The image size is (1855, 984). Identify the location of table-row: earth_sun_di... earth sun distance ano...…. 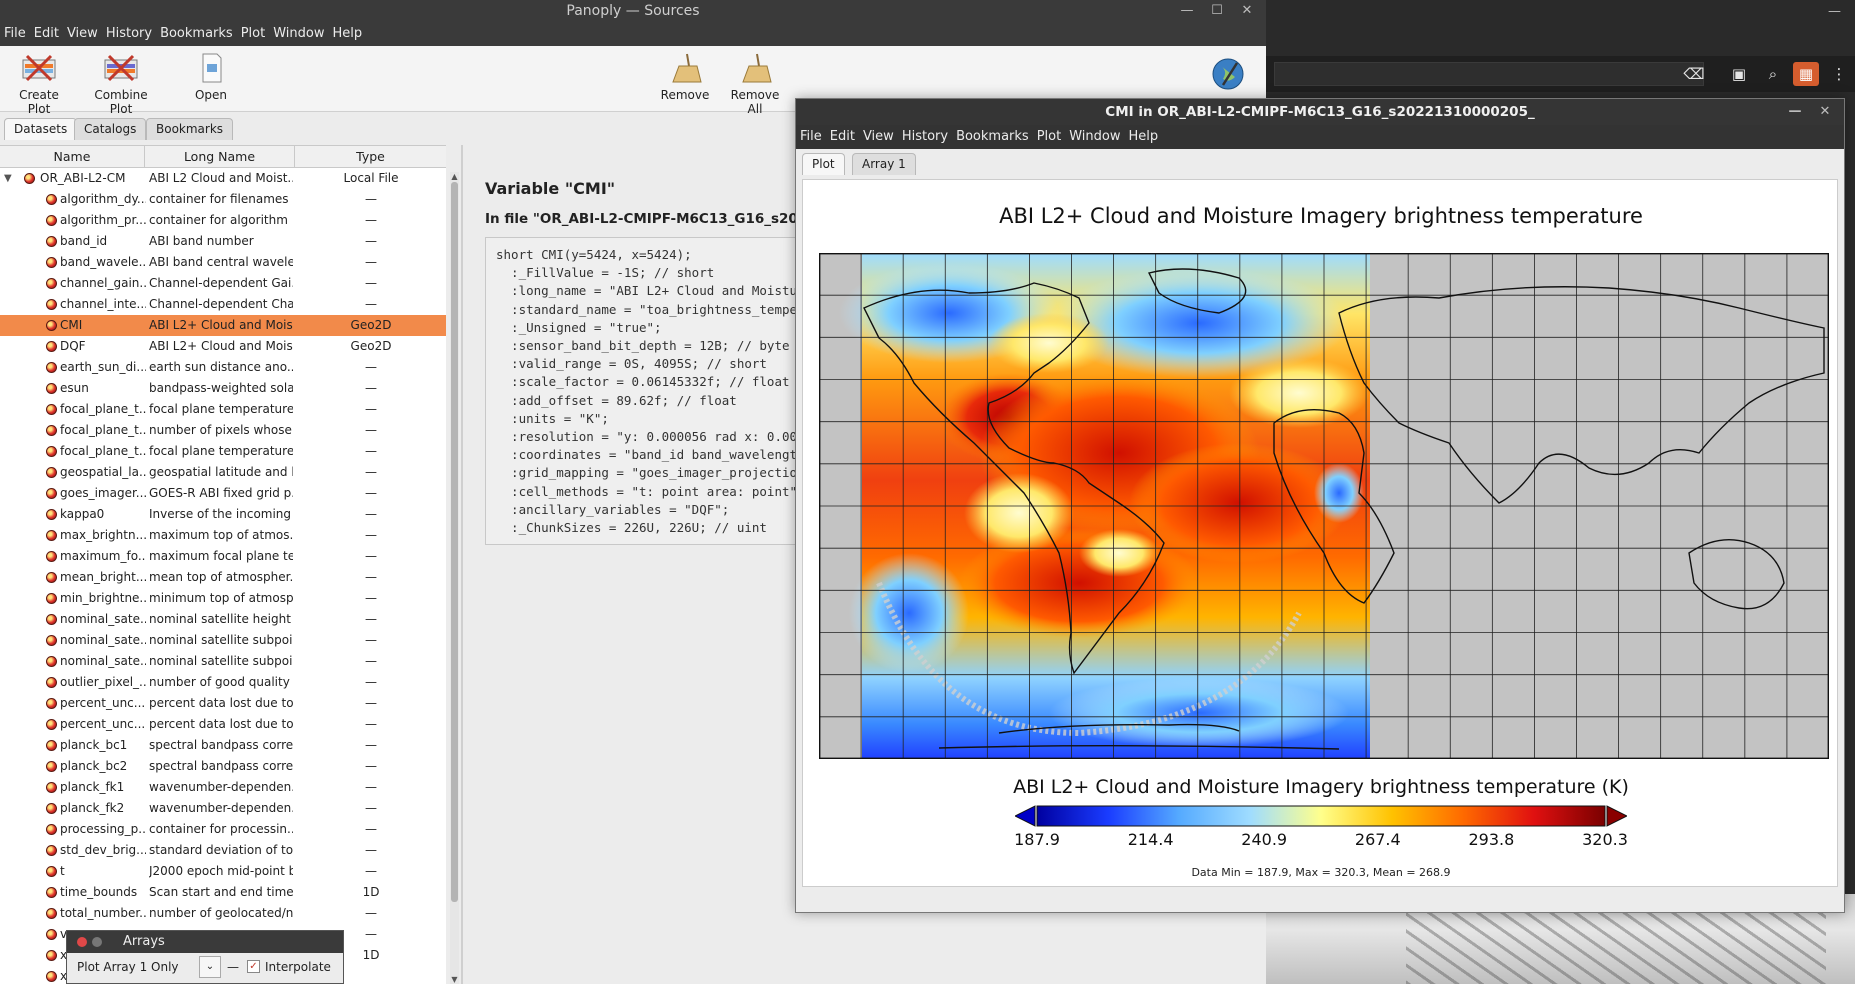
(223, 367).